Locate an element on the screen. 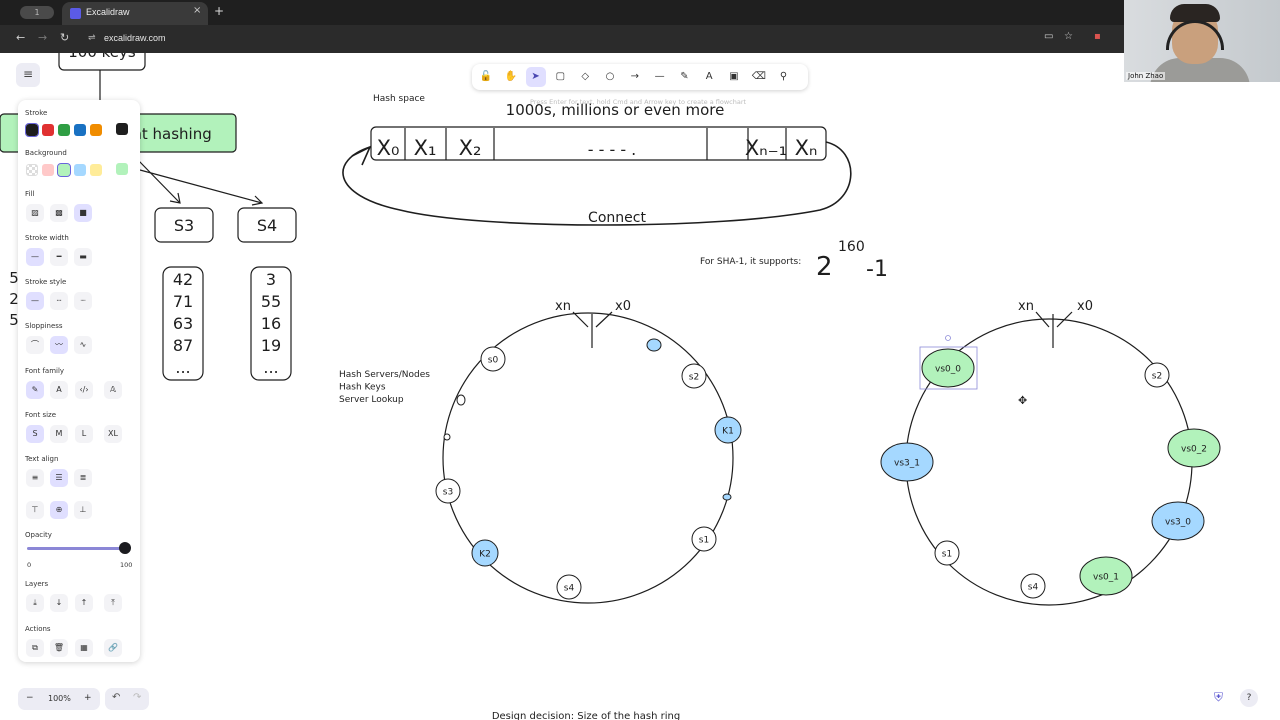  ring-node-vs3_0: vs3_0 is located at coordinates (1178, 521).